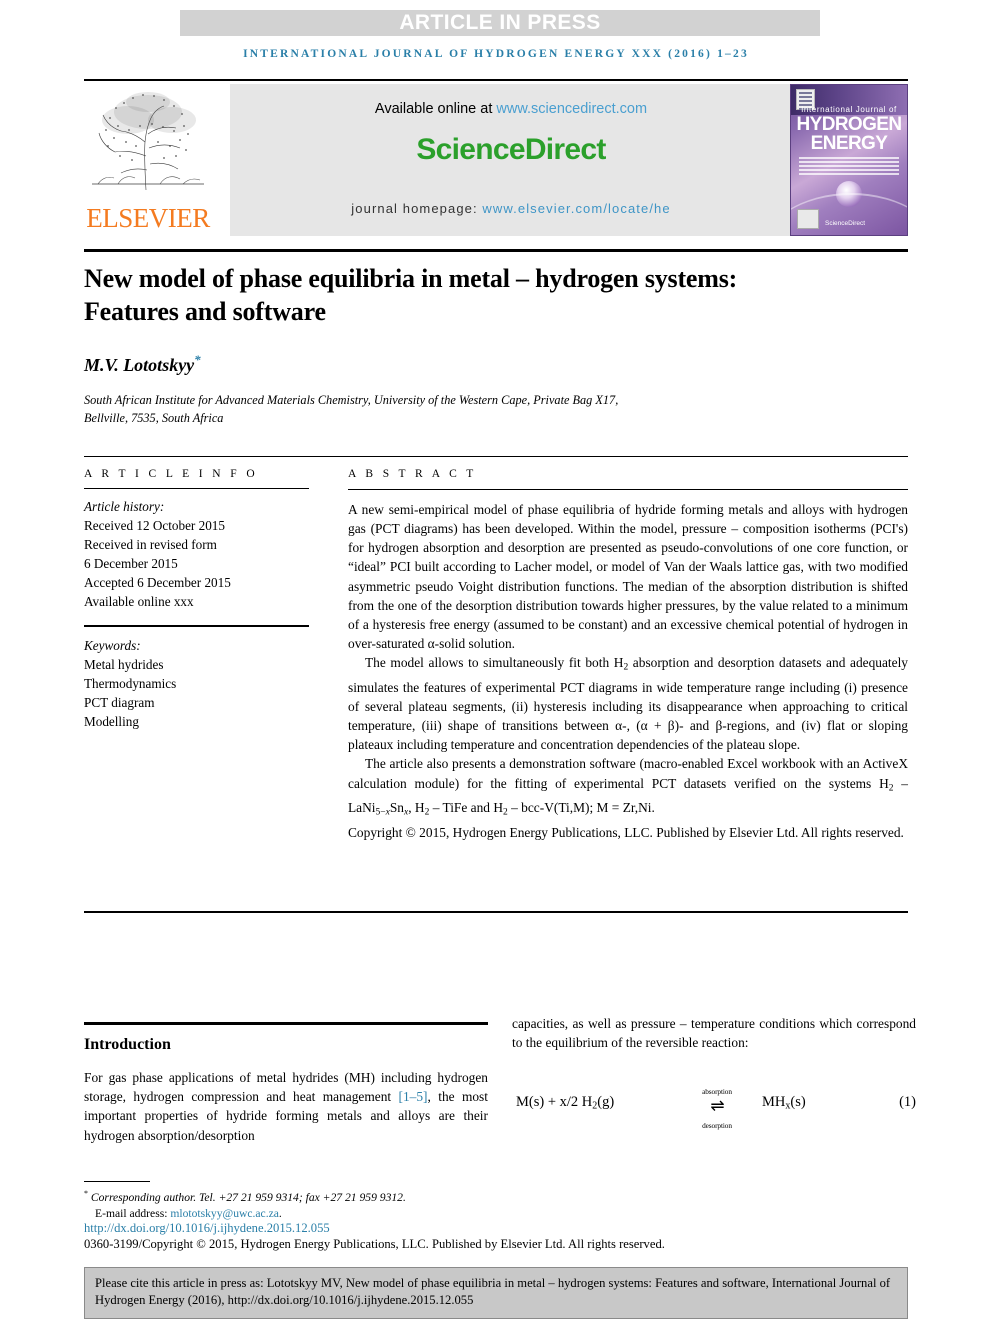 The image size is (992, 1323). Describe the element at coordinates (571, 109) in the screenshot. I see `sciencedirect-url-link: www.sciencedirect.com` at that location.